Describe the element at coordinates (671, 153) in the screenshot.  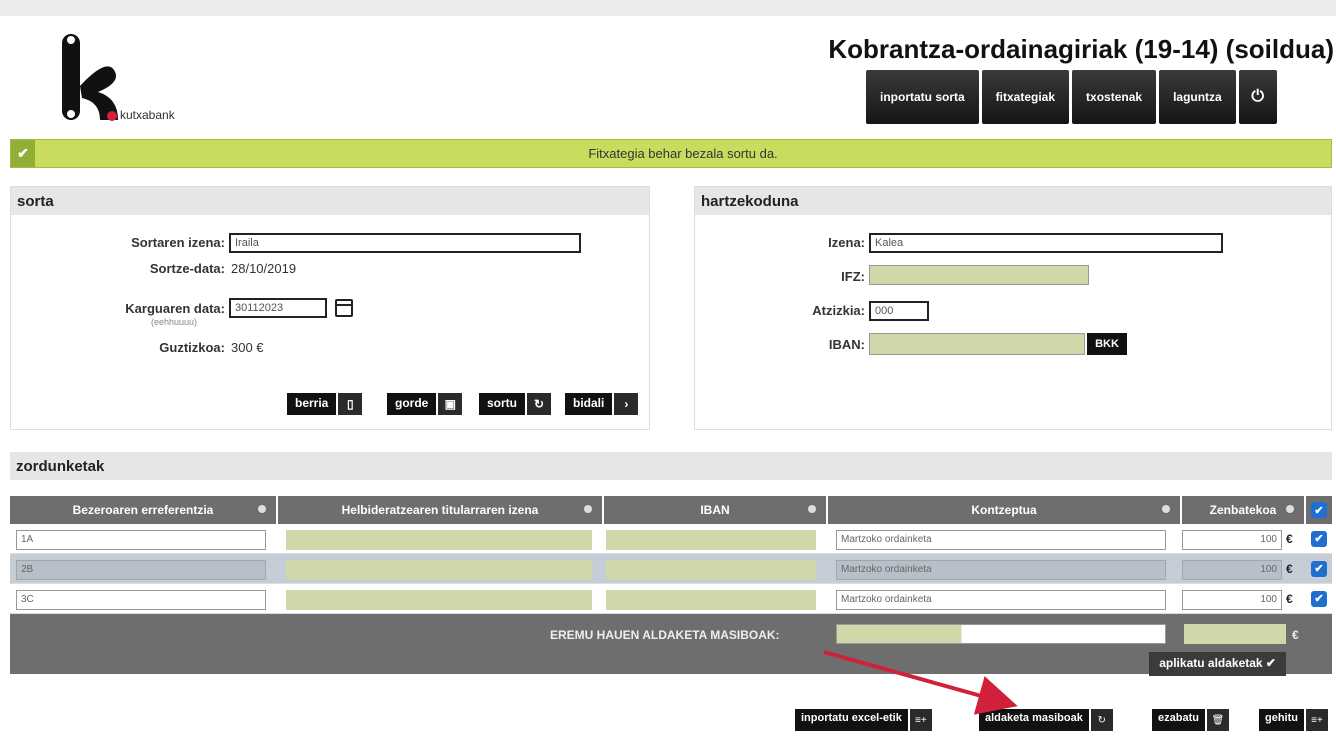
I see `success-alert: ✔ Fitxategia behar bezala sortu da.` at that location.